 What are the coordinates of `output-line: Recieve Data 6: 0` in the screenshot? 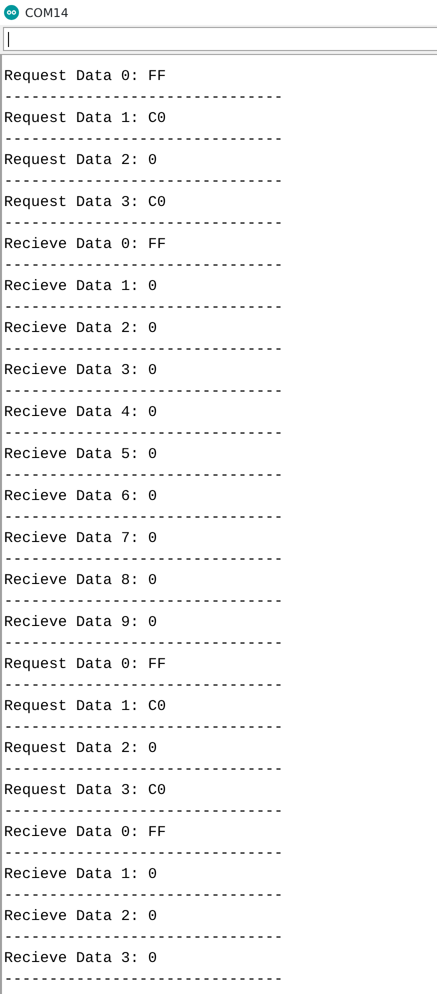 It's located at (80, 497).